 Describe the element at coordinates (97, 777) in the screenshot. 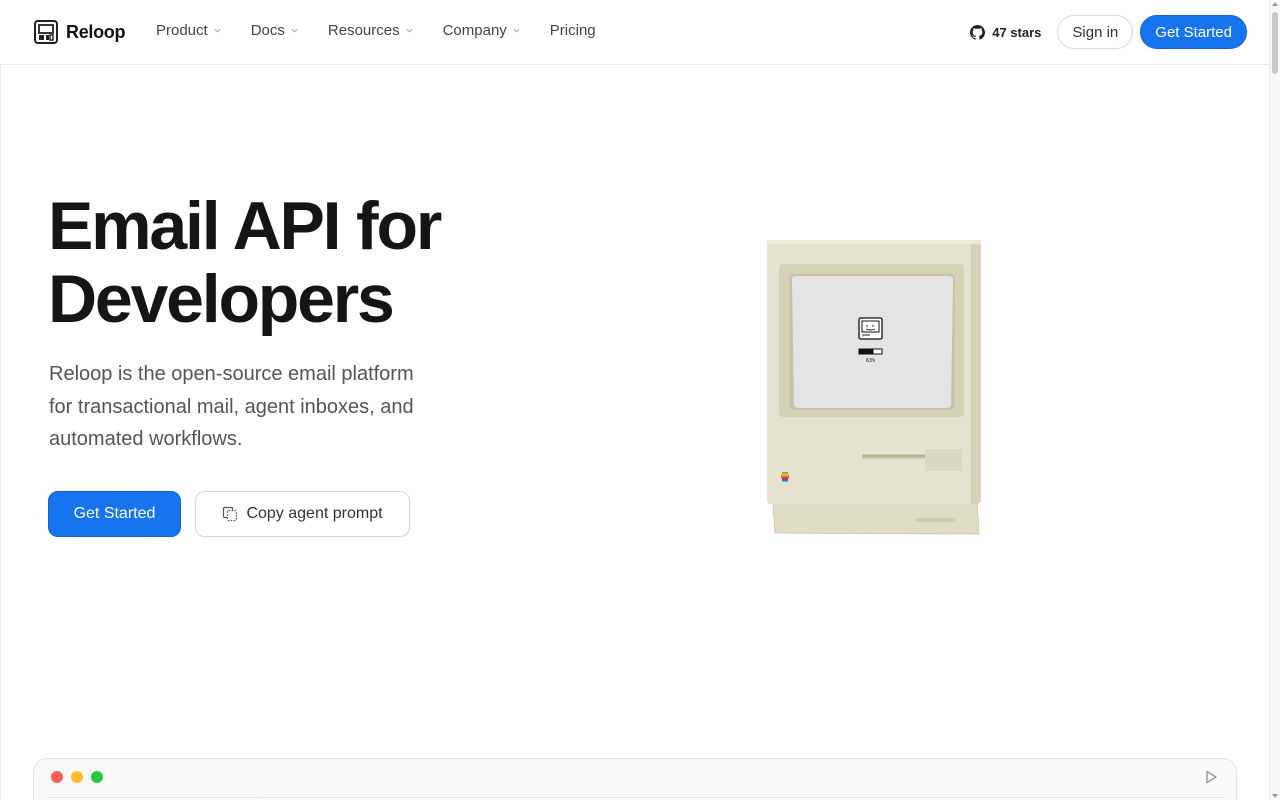

I see `window-maximize-button` at that location.